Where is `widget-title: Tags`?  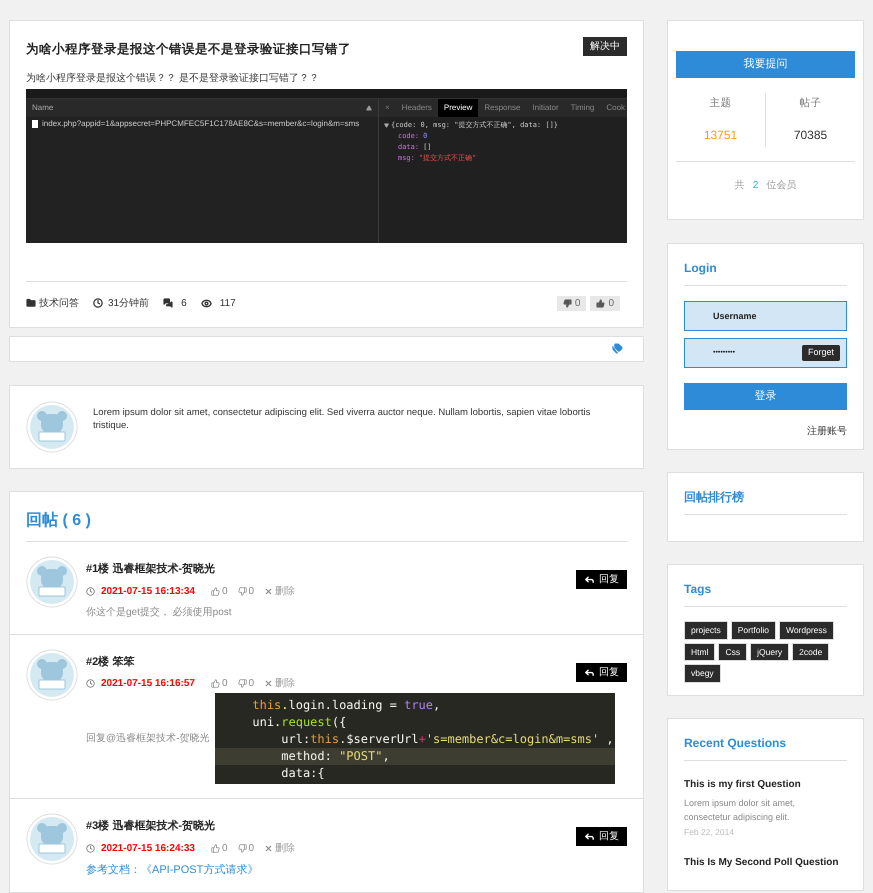
widget-title: Tags is located at coordinates (765, 593).